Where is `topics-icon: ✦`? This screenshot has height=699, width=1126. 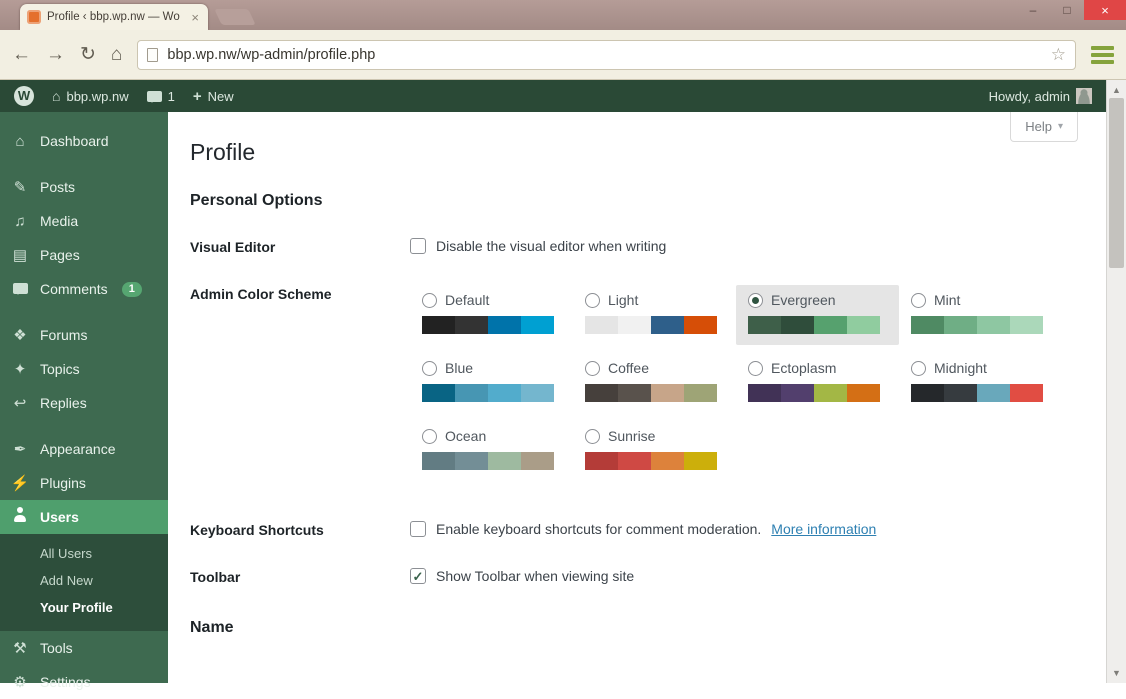
topics-icon: ✦ is located at coordinates (20, 369).